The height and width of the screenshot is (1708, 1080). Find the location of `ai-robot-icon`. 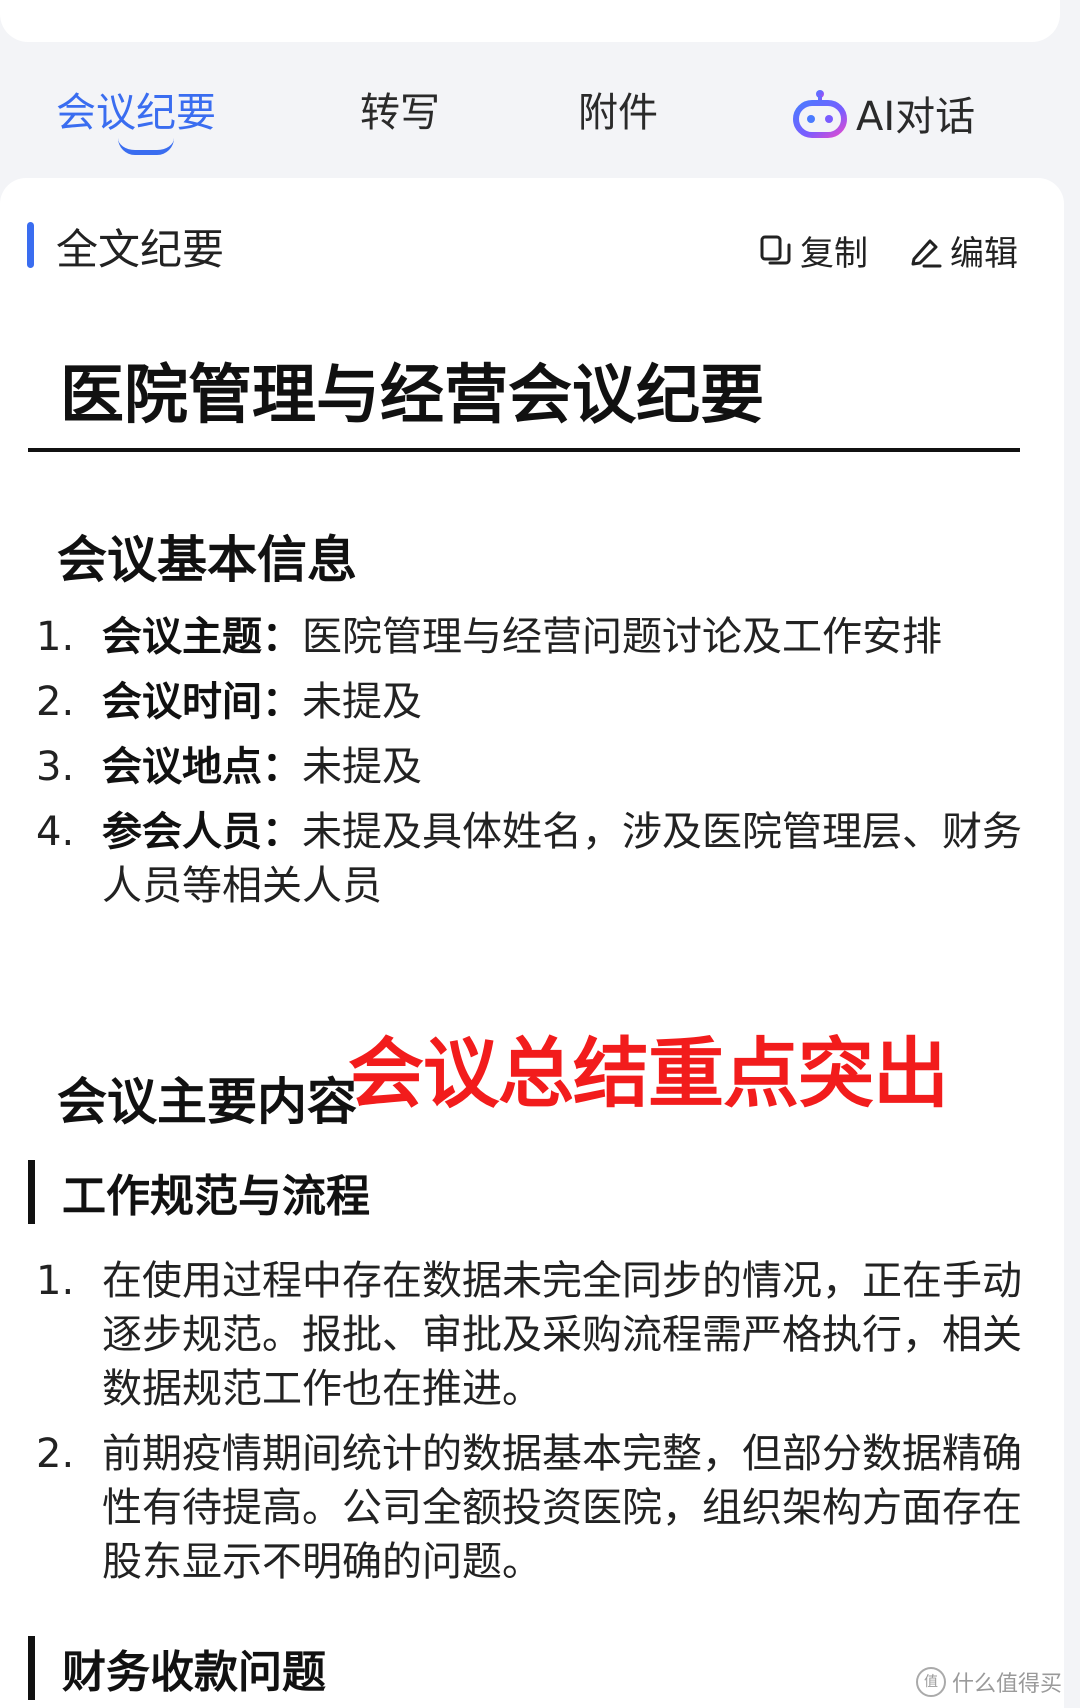

ai-robot-icon is located at coordinates (820, 114).